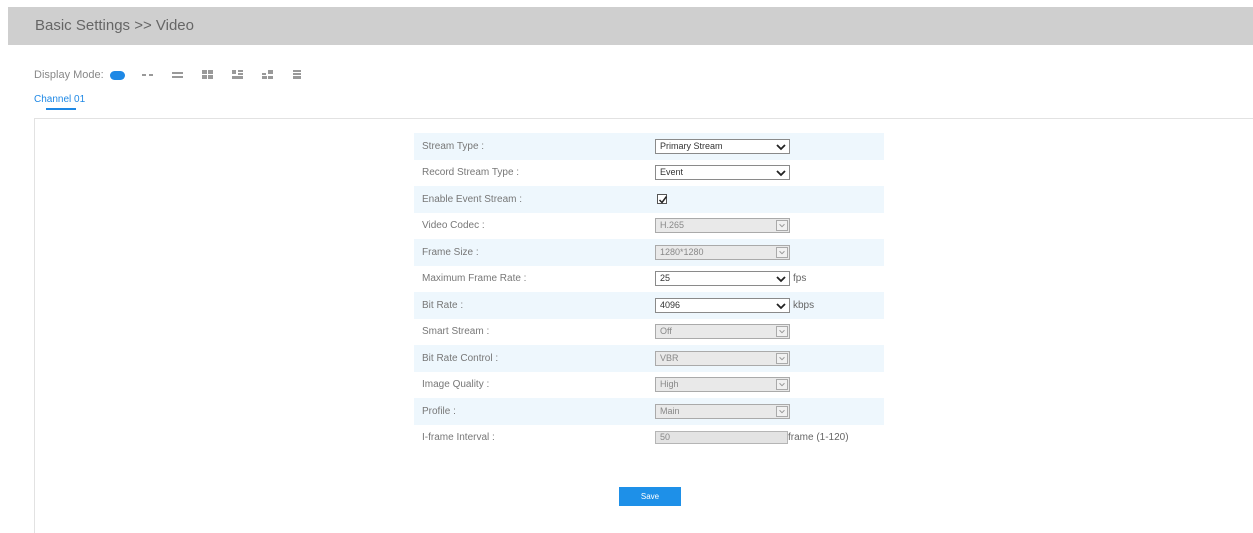  I want to click on enable-event-stream-checkbox, so click(662, 199).